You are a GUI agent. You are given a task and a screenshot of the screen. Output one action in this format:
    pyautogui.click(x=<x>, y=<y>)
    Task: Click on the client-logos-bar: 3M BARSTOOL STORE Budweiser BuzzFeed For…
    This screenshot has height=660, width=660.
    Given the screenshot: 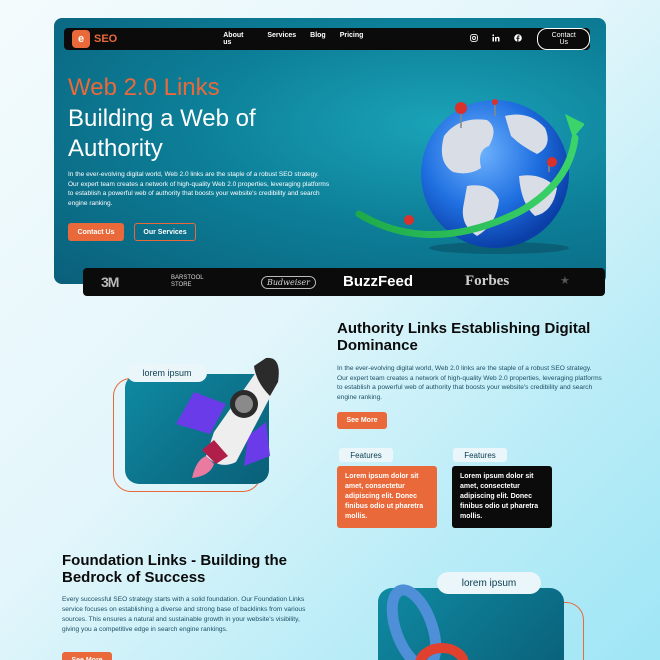 What is the action you would take?
    pyautogui.click(x=344, y=282)
    